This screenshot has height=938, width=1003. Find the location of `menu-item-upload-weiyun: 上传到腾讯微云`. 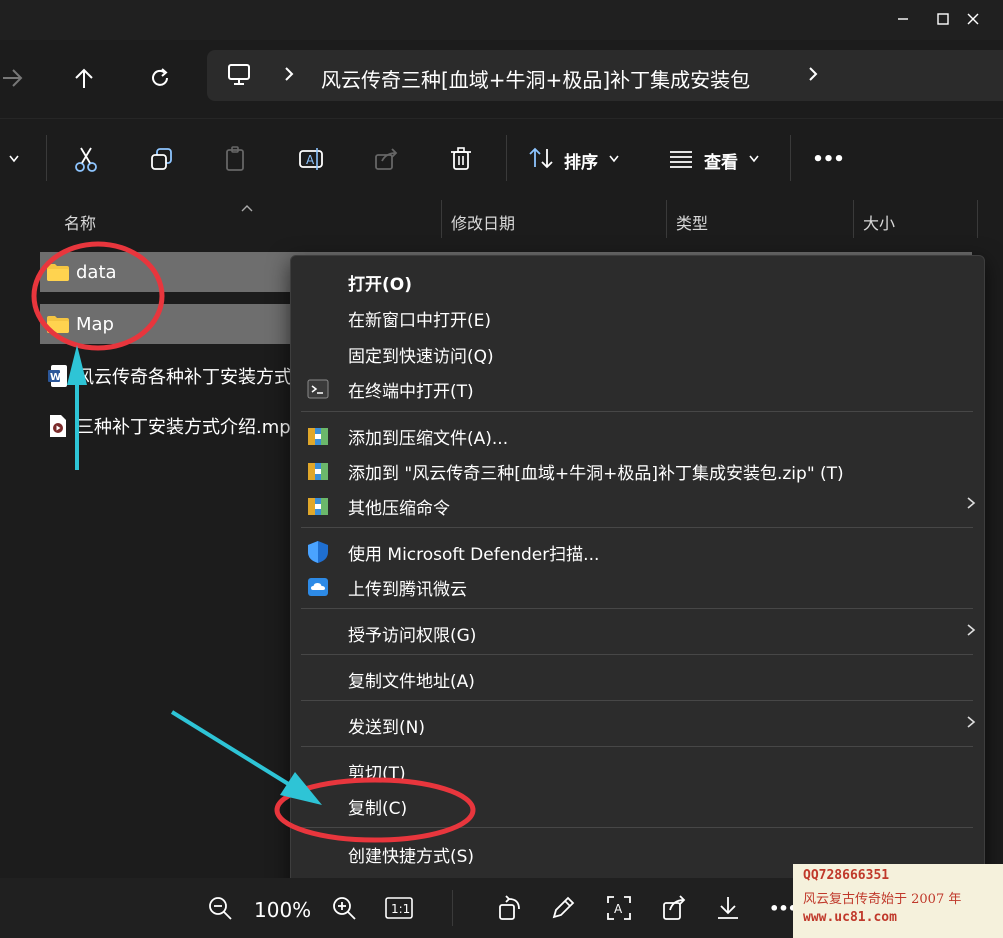

menu-item-upload-weiyun: 上传到腾讯微云 is located at coordinates (637, 586).